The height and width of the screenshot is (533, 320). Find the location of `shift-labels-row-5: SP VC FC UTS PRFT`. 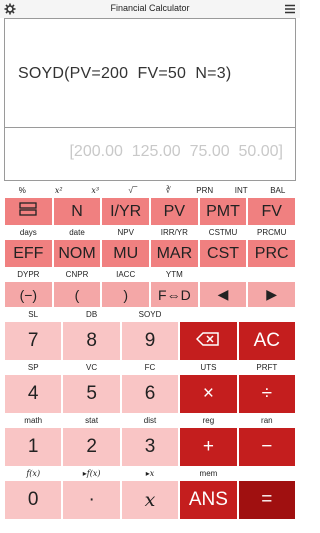

shift-labels-row-5: SP VC FC UTS PRFT is located at coordinates (150, 367).